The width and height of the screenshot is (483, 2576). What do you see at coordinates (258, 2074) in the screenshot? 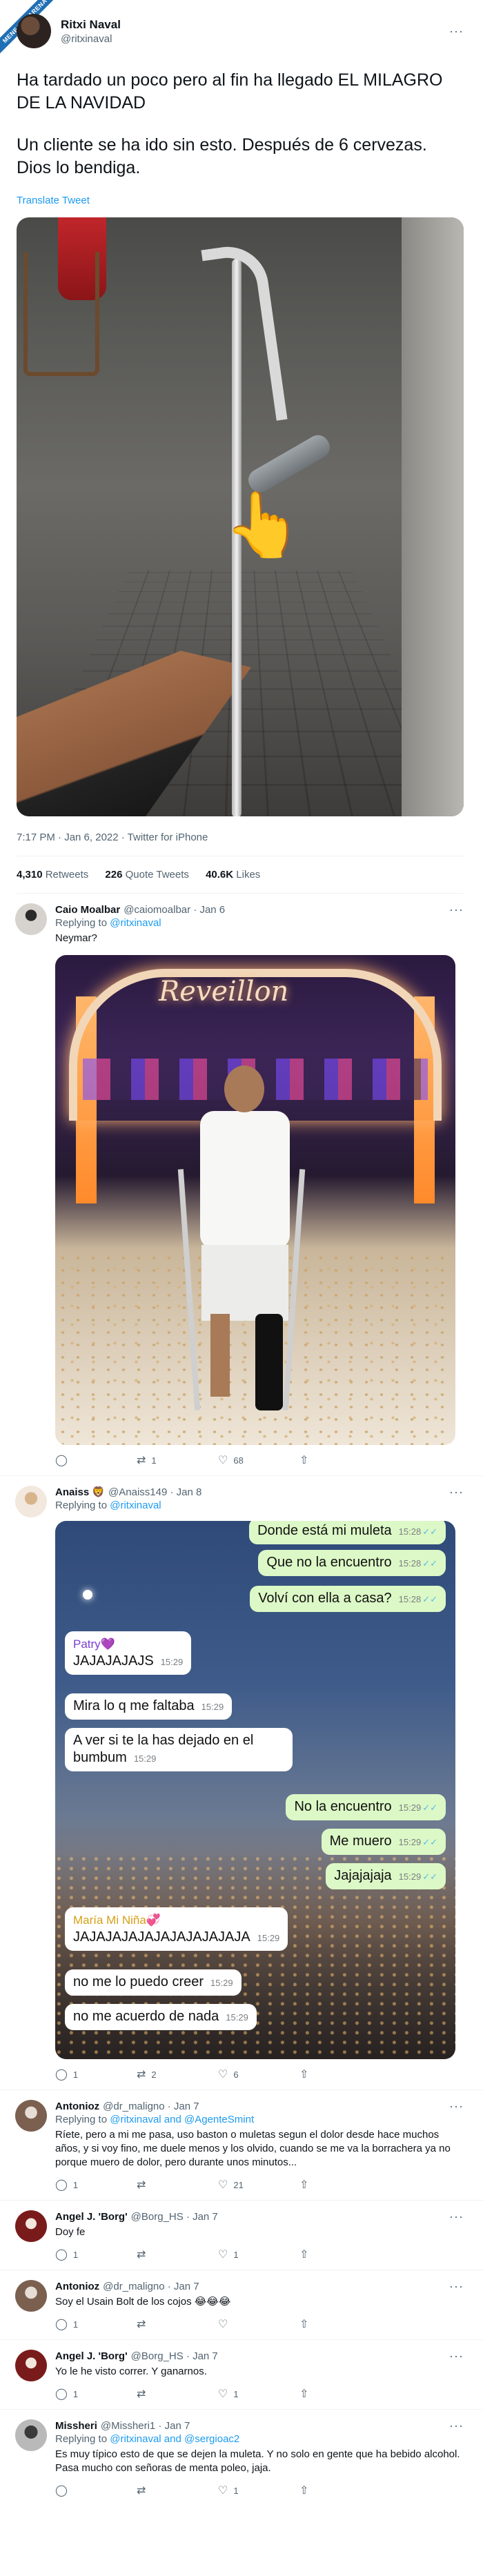
I see `like-button: ♡ 6` at bounding box center [258, 2074].